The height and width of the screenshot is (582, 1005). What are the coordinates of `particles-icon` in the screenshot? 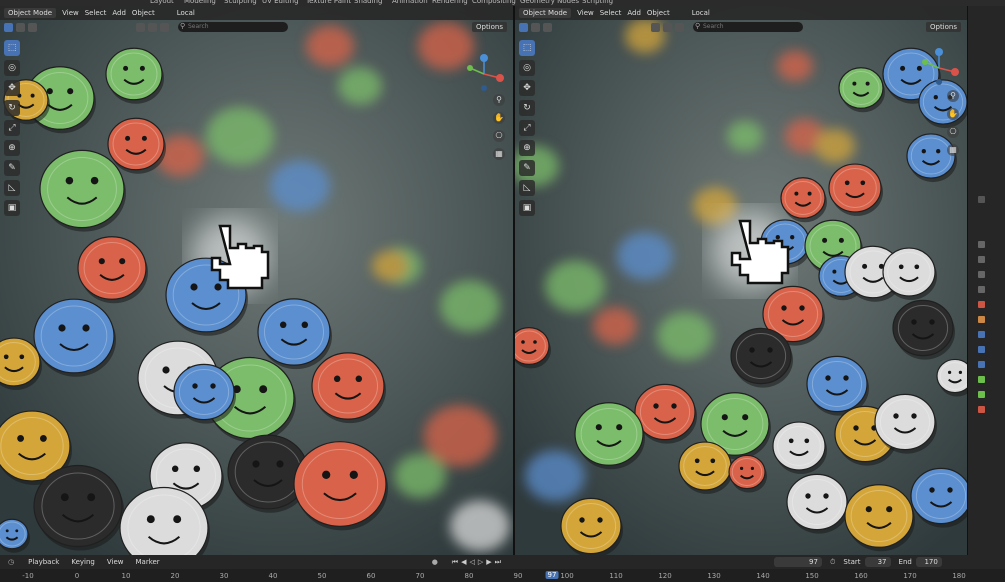 It's located at (981, 349).